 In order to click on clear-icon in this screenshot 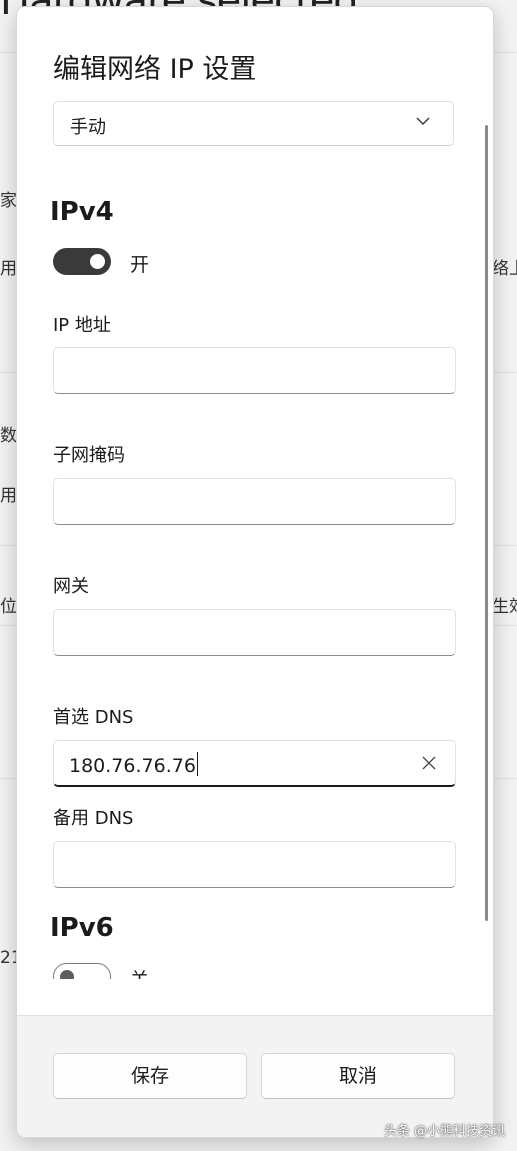, I will do `click(429, 763)`.